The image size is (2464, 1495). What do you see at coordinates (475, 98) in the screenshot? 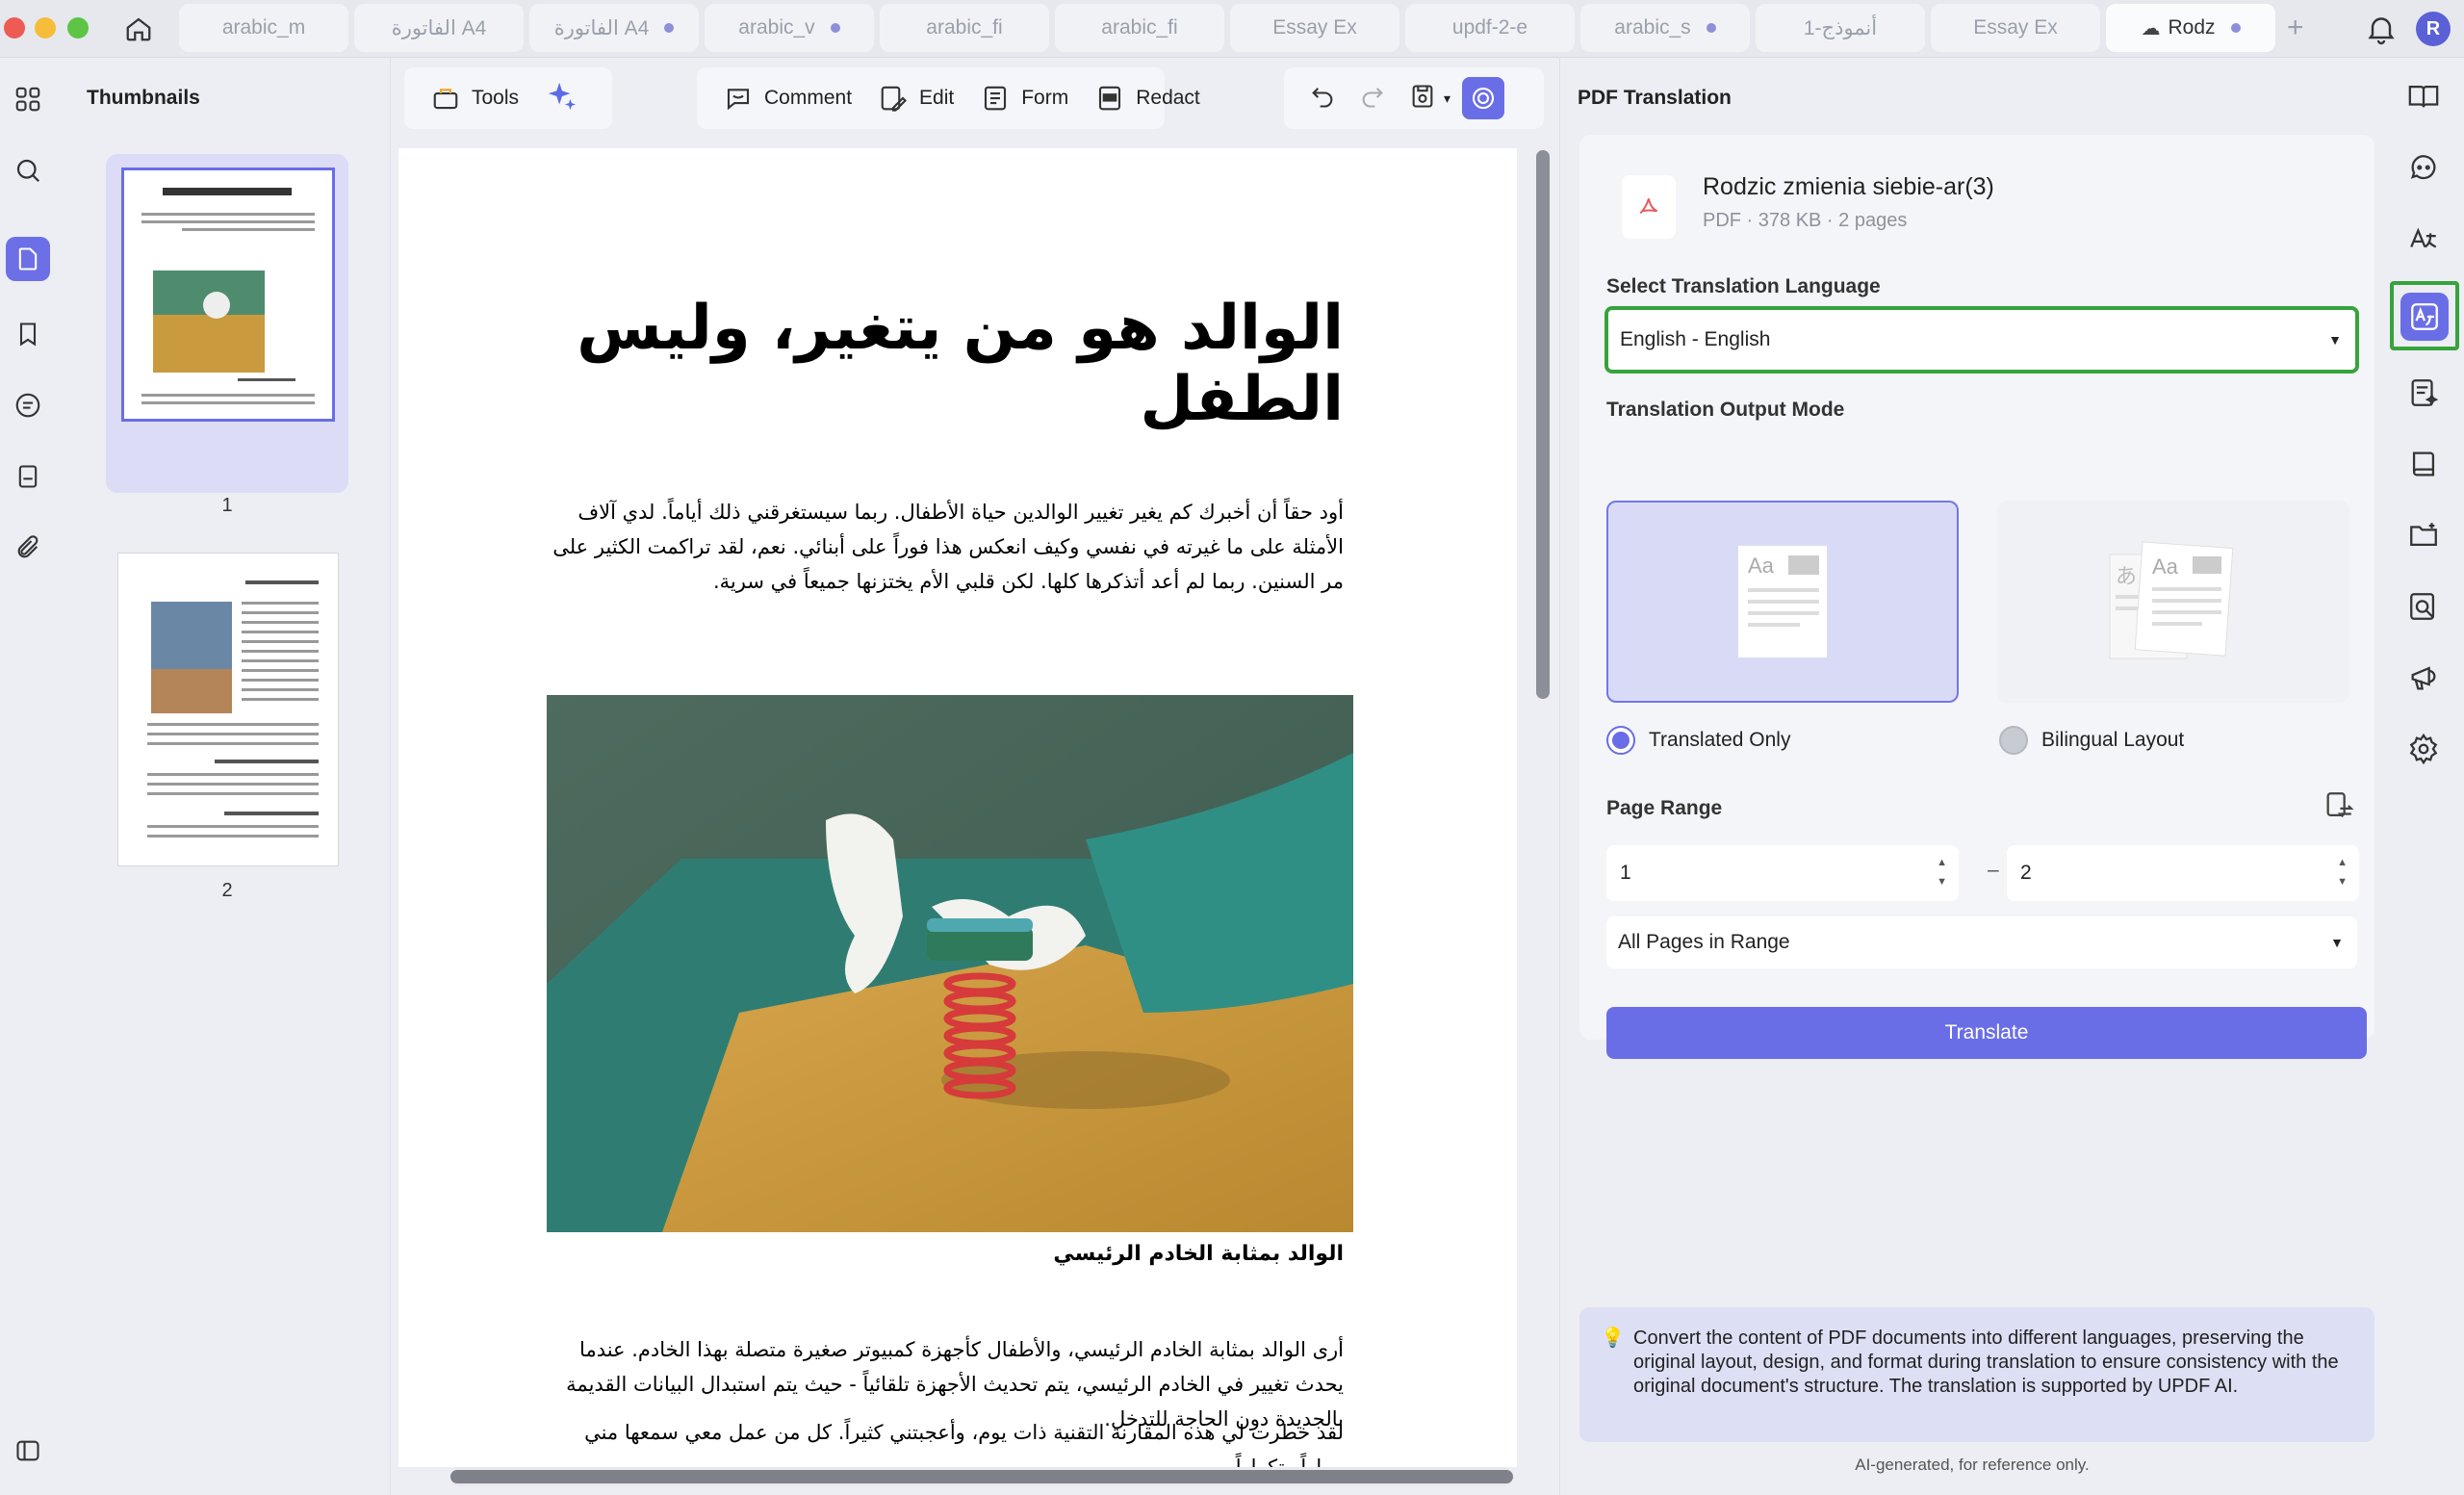
I see `tools-button: Tools` at bounding box center [475, 98].